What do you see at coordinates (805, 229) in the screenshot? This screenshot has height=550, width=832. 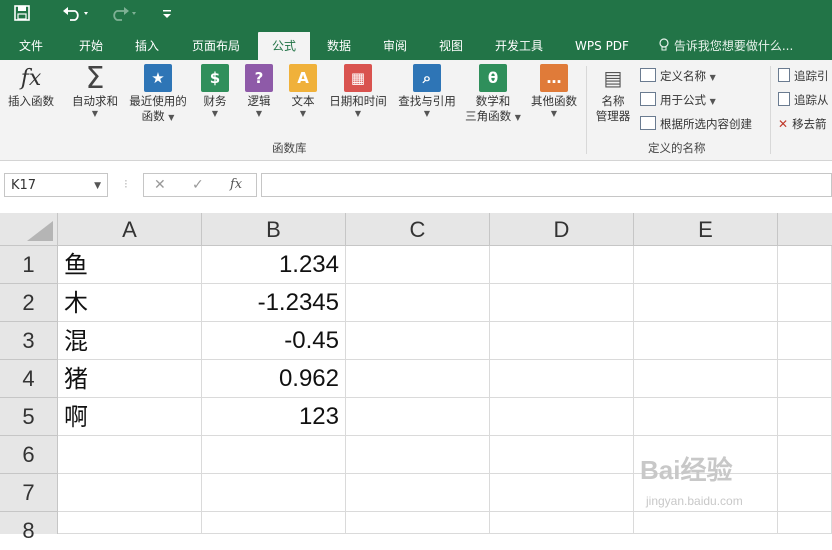 I see `column-header-f` at bounding box center [805, 229].